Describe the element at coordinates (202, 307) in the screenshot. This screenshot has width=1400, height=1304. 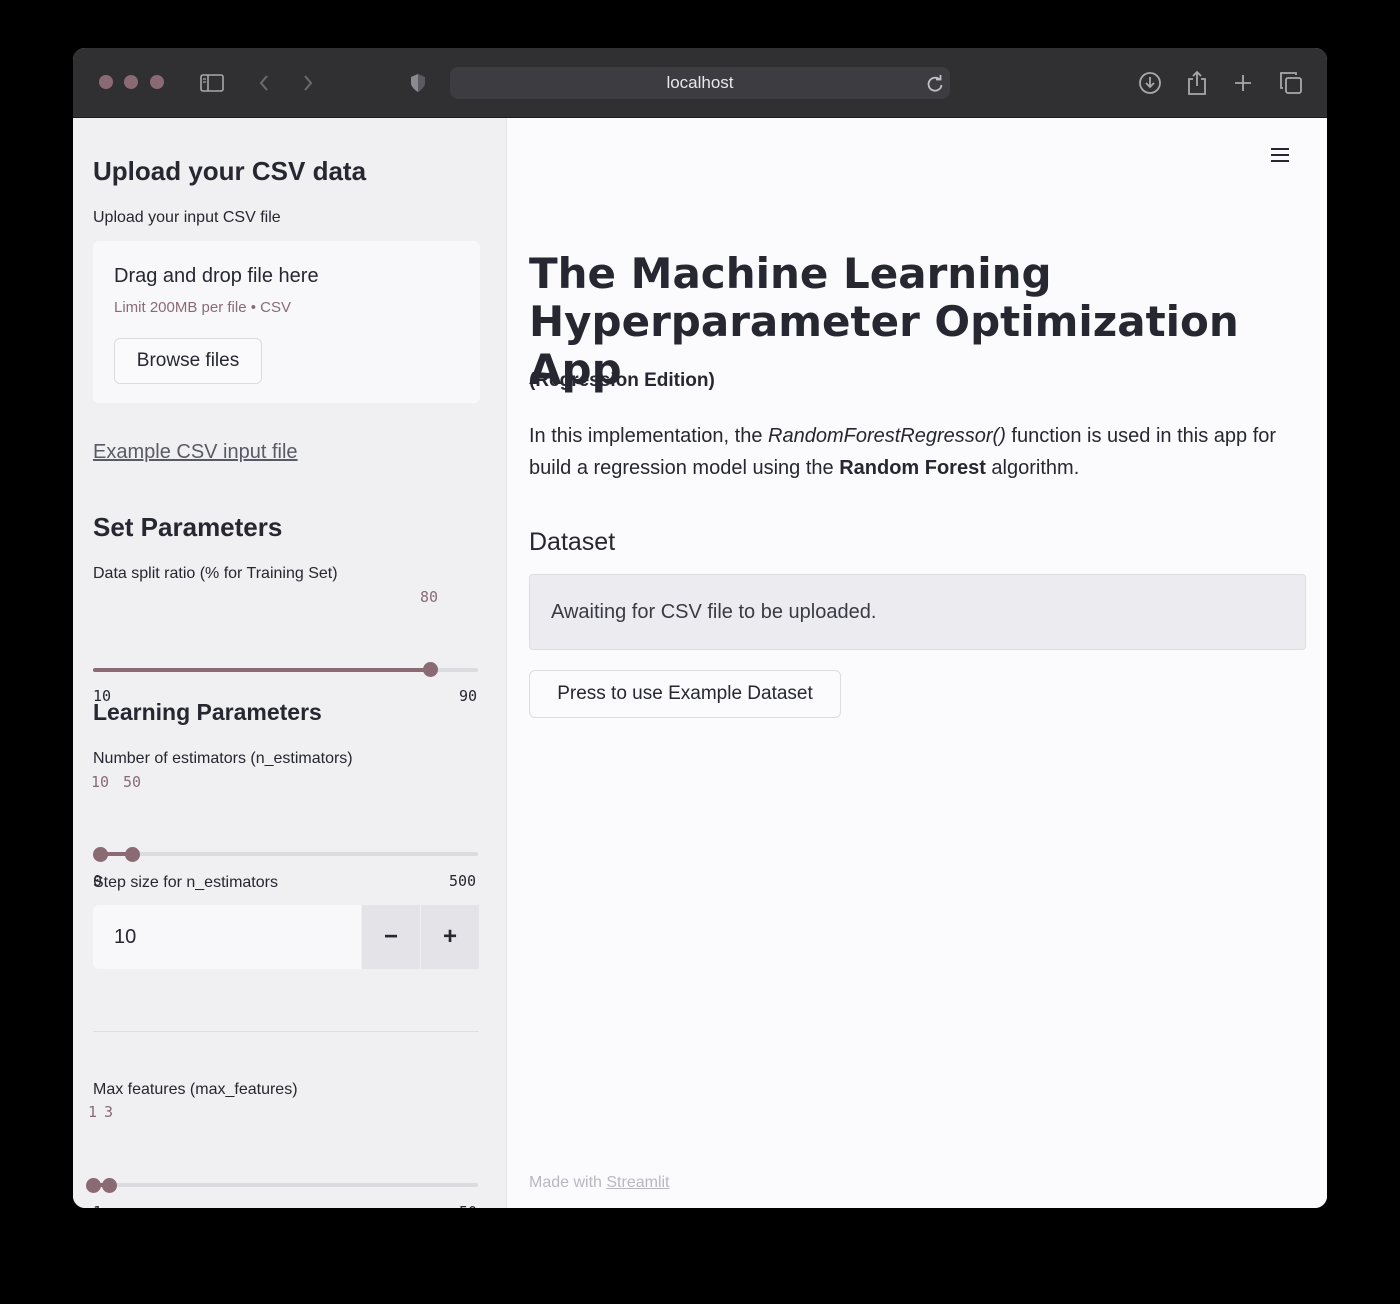
I see `dropzone-limit: Limit 200MB per file • CSV` at that location.